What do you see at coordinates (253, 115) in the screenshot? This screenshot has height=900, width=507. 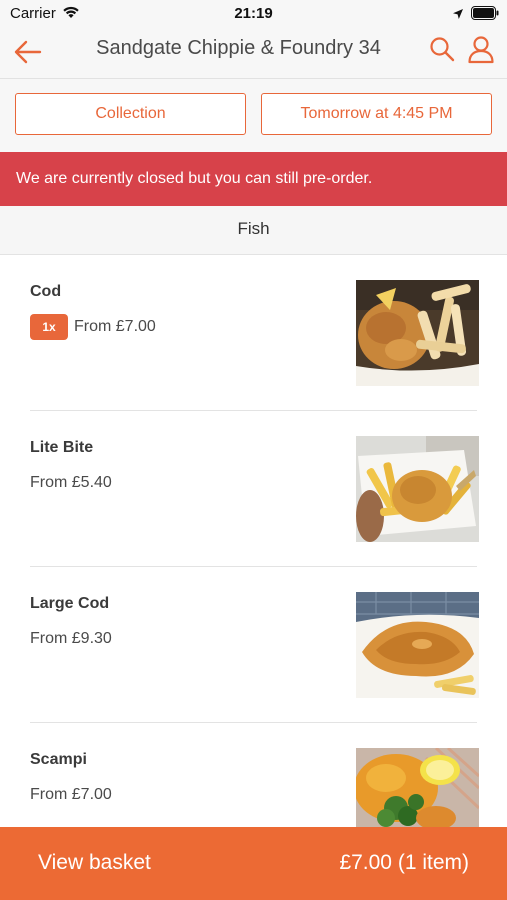 I see `order-options-bar: Collection Tomorrow at 4:45 PM` at bounding box center [253, 115].